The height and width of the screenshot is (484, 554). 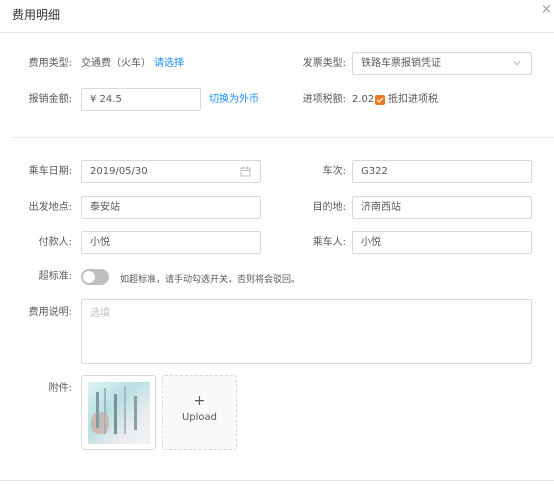 What do you see at coordinates (100, 242) in the screenshot?
I see `payer-value: 小悦` at bounding box center [100, 242].